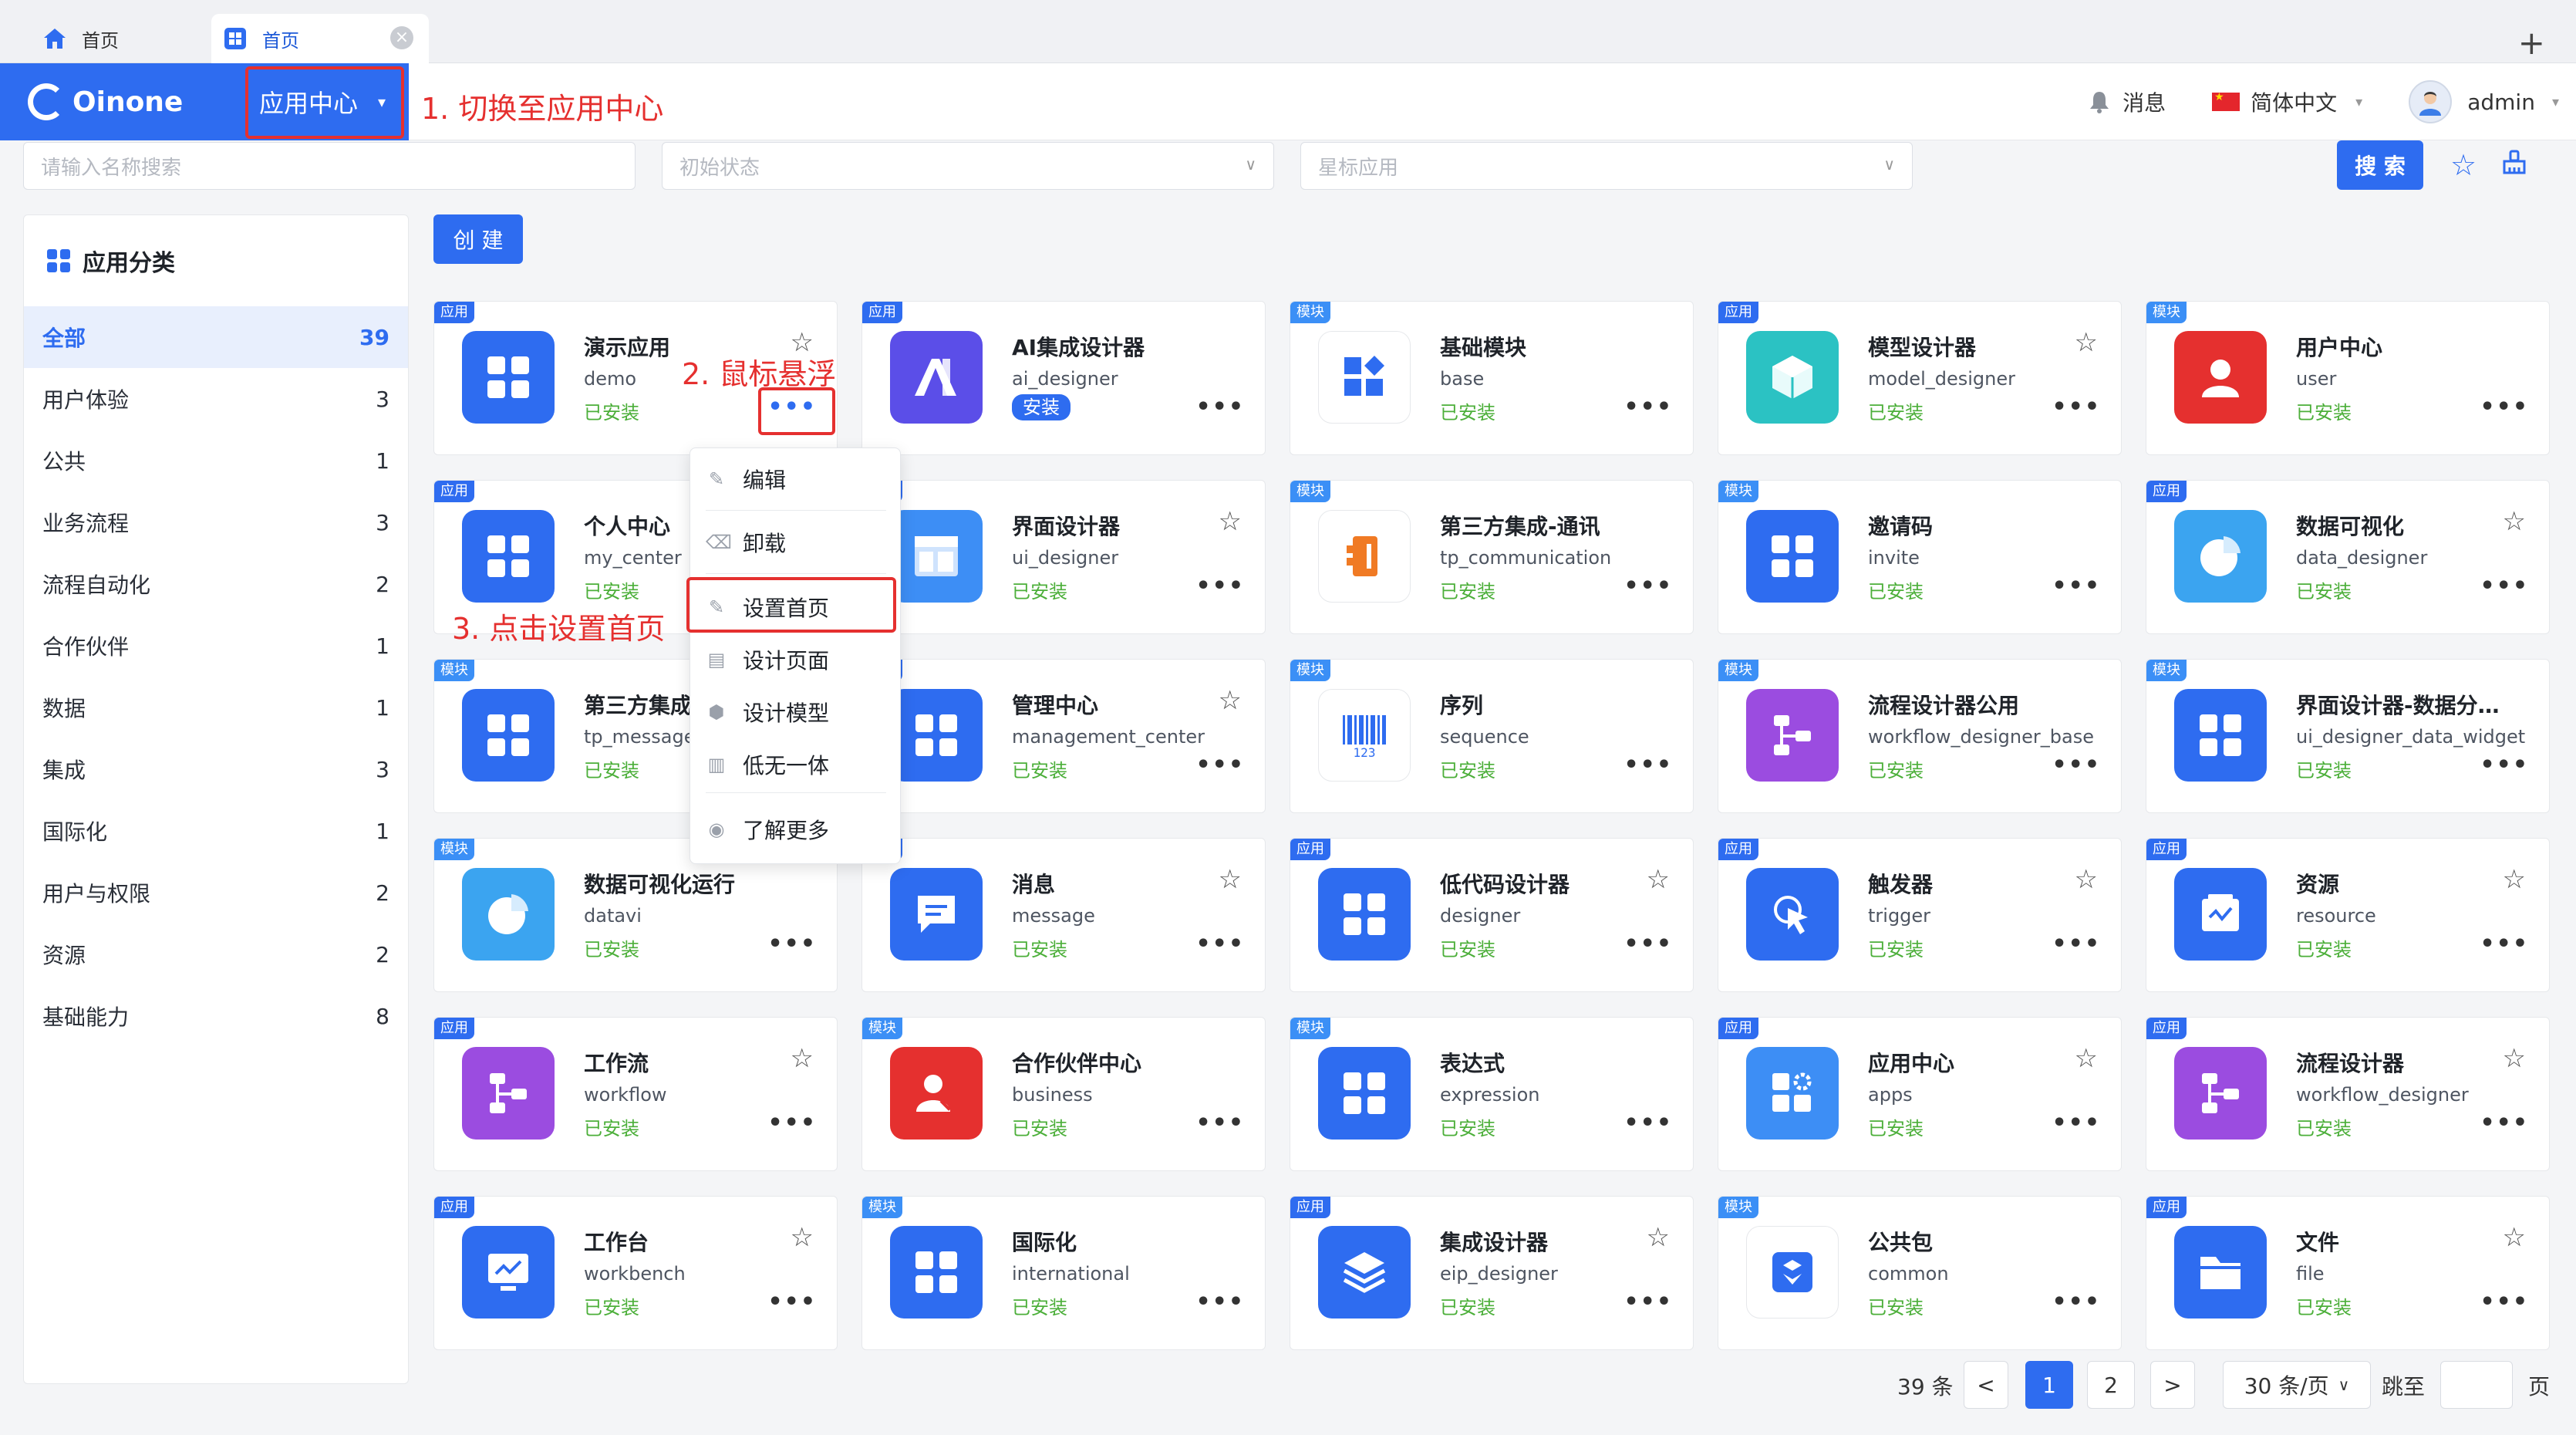 The width and height of the screenshot is (2576, 1435). Describe the element at coordinates (796, 764) in the screenshot. I see `context-menu-item: ▥ 低无一体` at that location.